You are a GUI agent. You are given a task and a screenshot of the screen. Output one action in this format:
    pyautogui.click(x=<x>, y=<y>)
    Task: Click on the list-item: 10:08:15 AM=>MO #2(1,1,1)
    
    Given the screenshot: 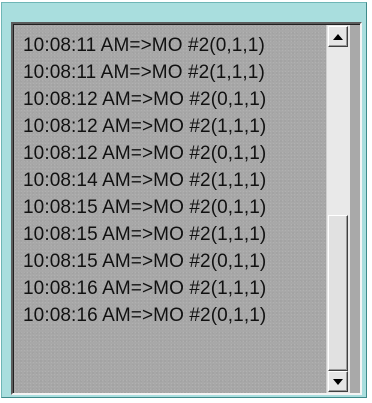 What is the action you would take?
    pyautogui.click(x=144, y=234)
    